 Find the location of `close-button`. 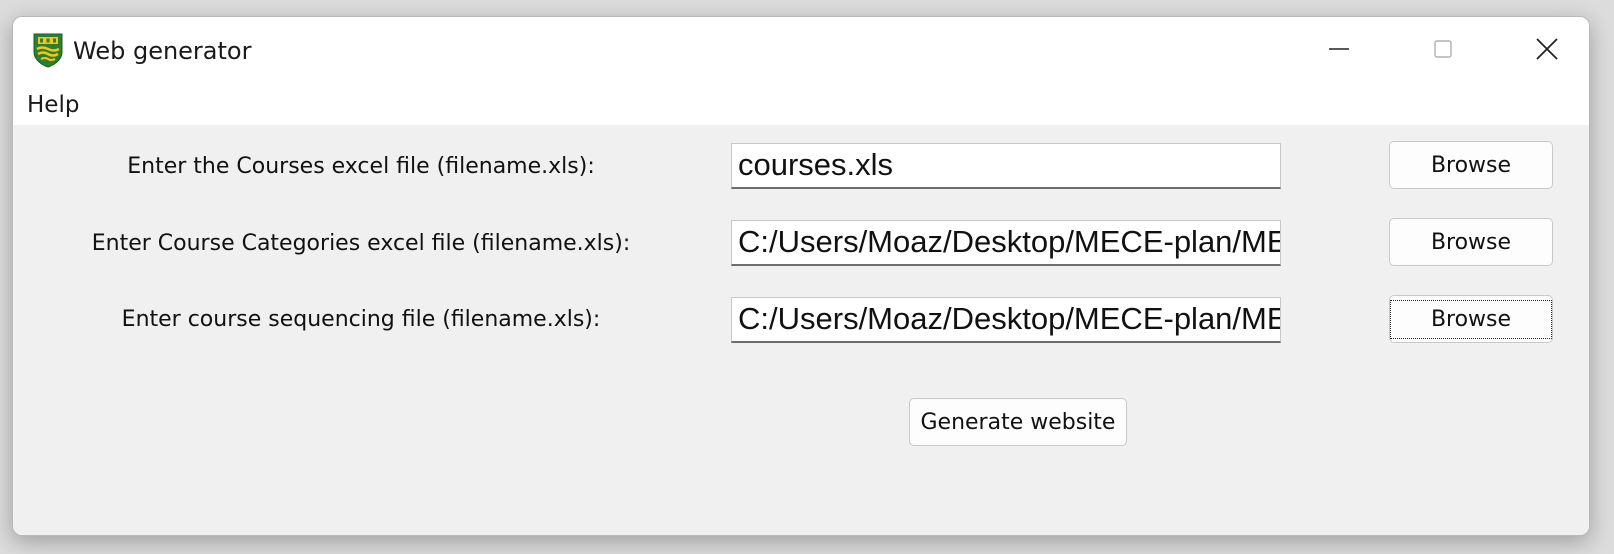

close-button is located at coordinates (1542, 49).